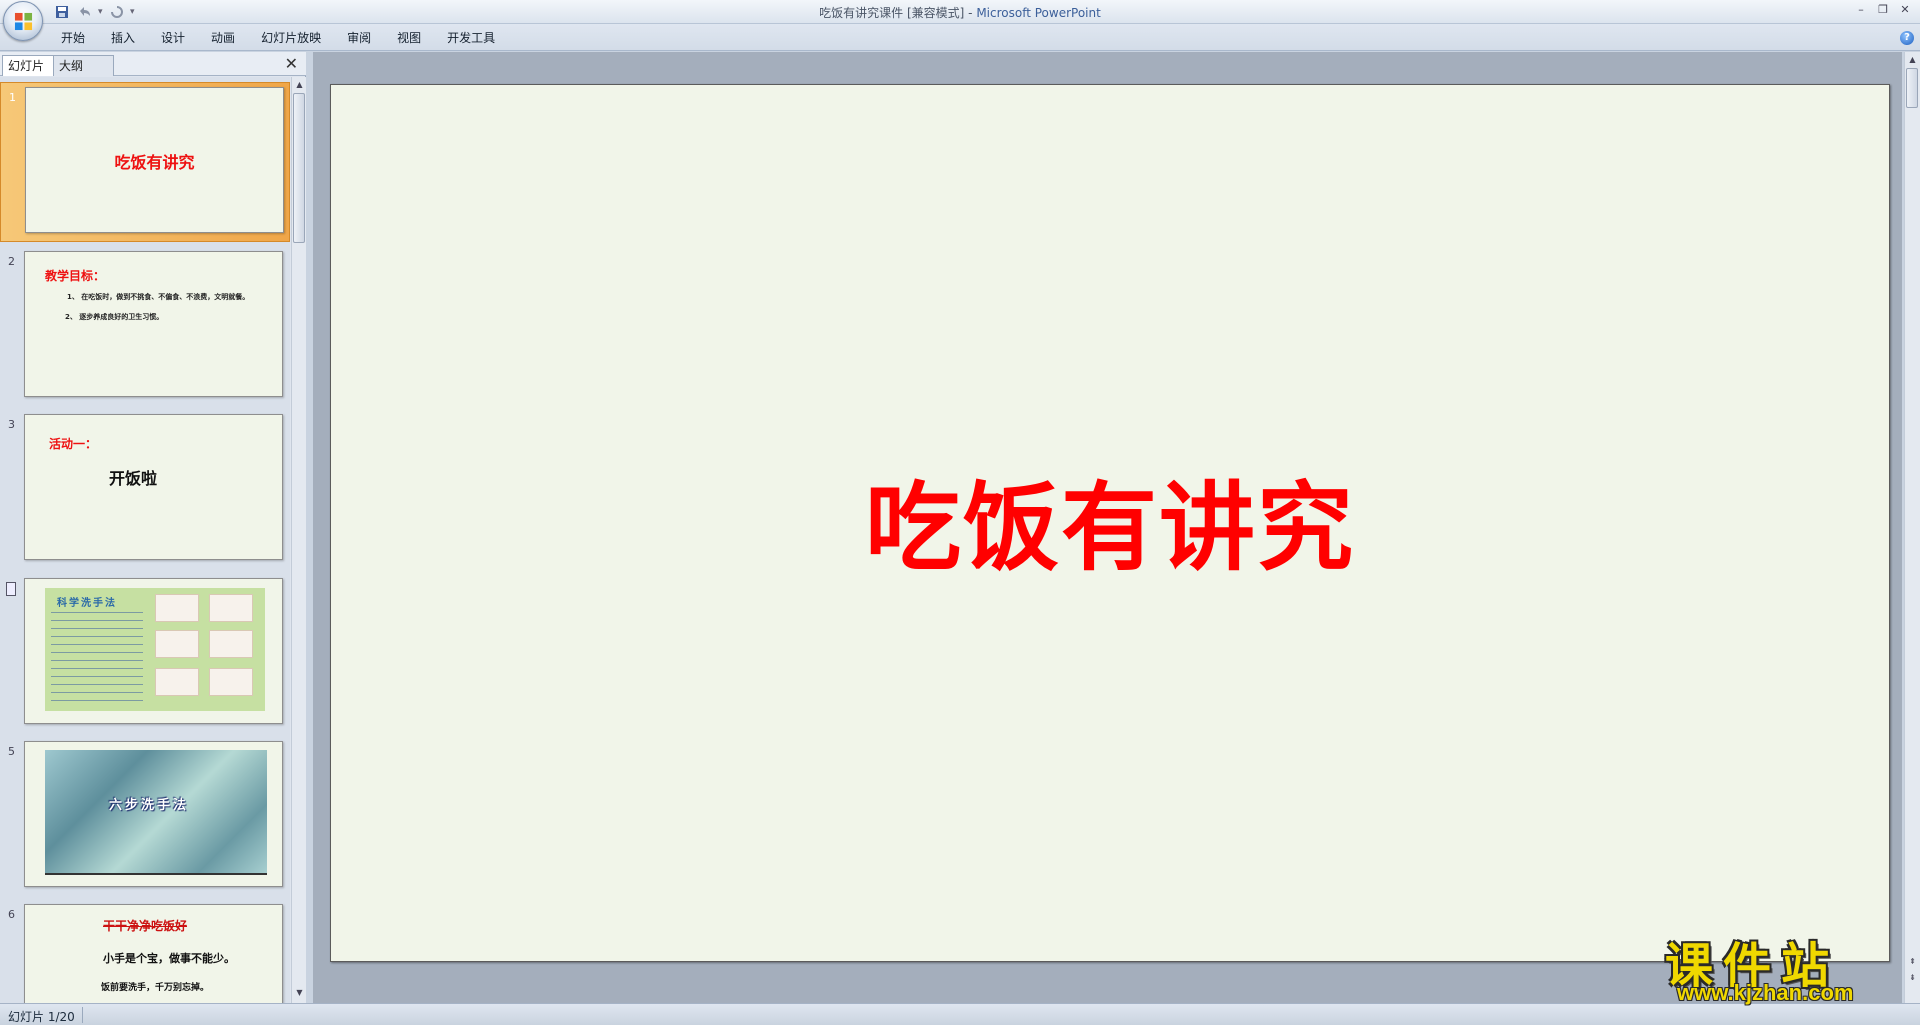 The height and width of the screenshot is (1025, 1920). I want to click on document-title: 吃饭有讲究课件 [兼容模式] -, so click(898, 13).